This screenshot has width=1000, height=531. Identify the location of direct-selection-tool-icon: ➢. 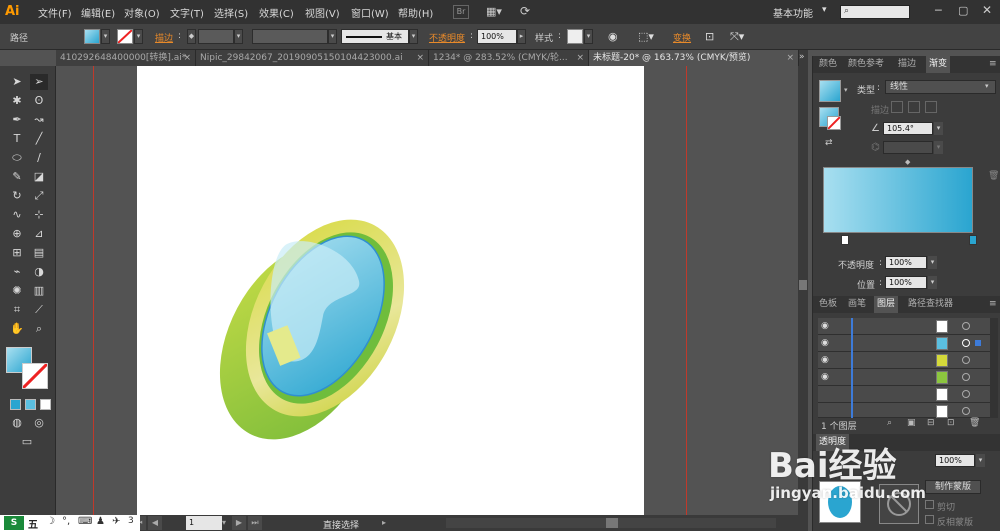
(39, 82).